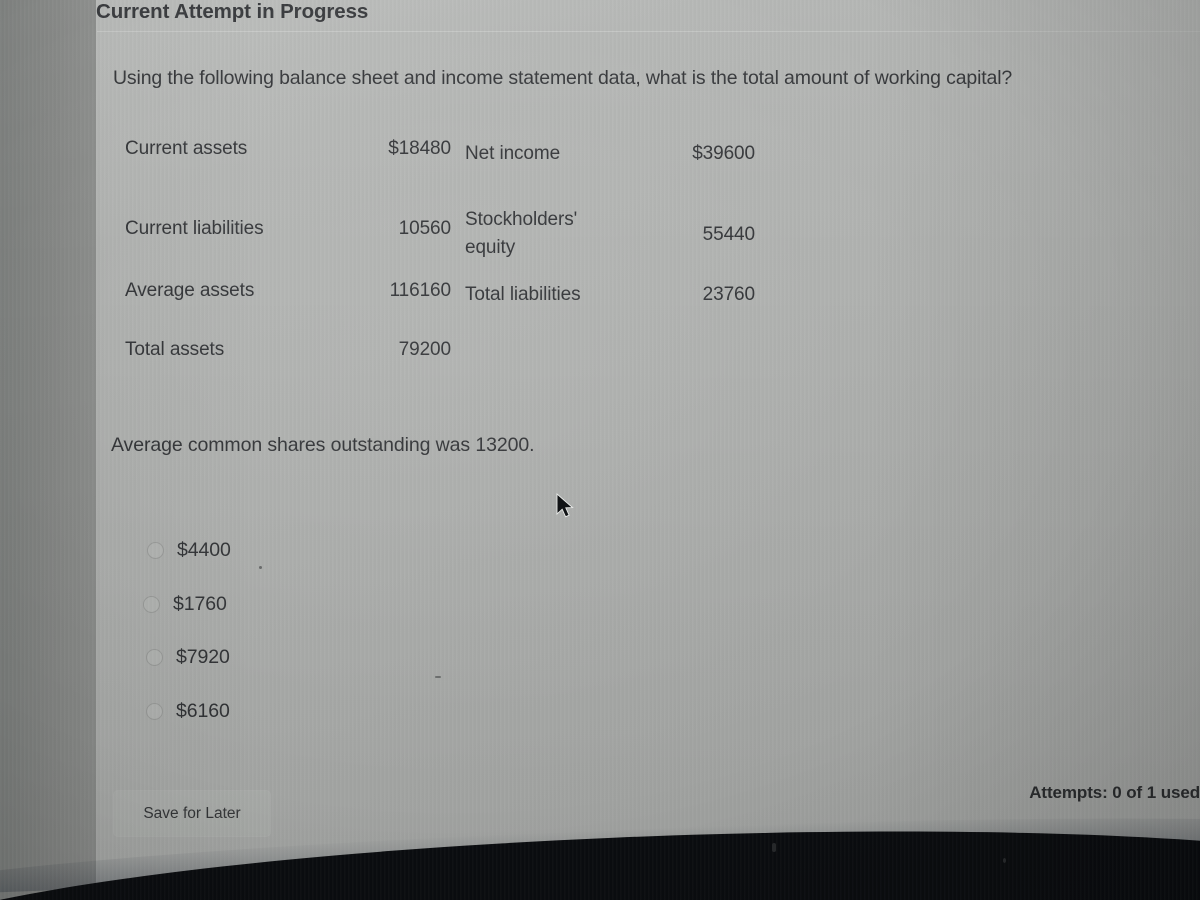 Image resolution: width=1200 pixels, height=900 pixels. I want to click on row-value-stockholders-equity: 55440, so click(728, 234).